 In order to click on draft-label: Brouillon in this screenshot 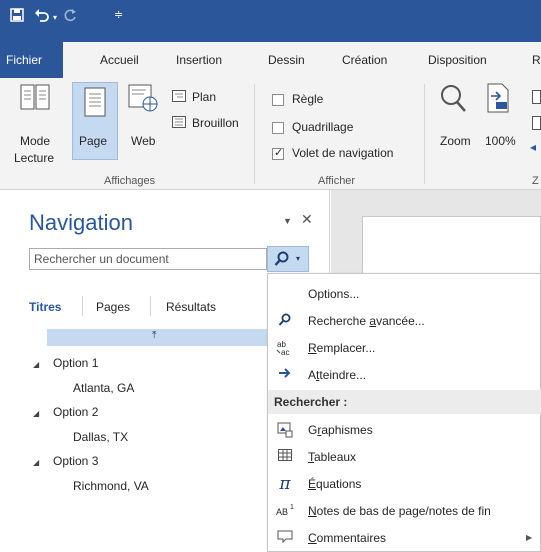, I will do `click(215, 123)`.